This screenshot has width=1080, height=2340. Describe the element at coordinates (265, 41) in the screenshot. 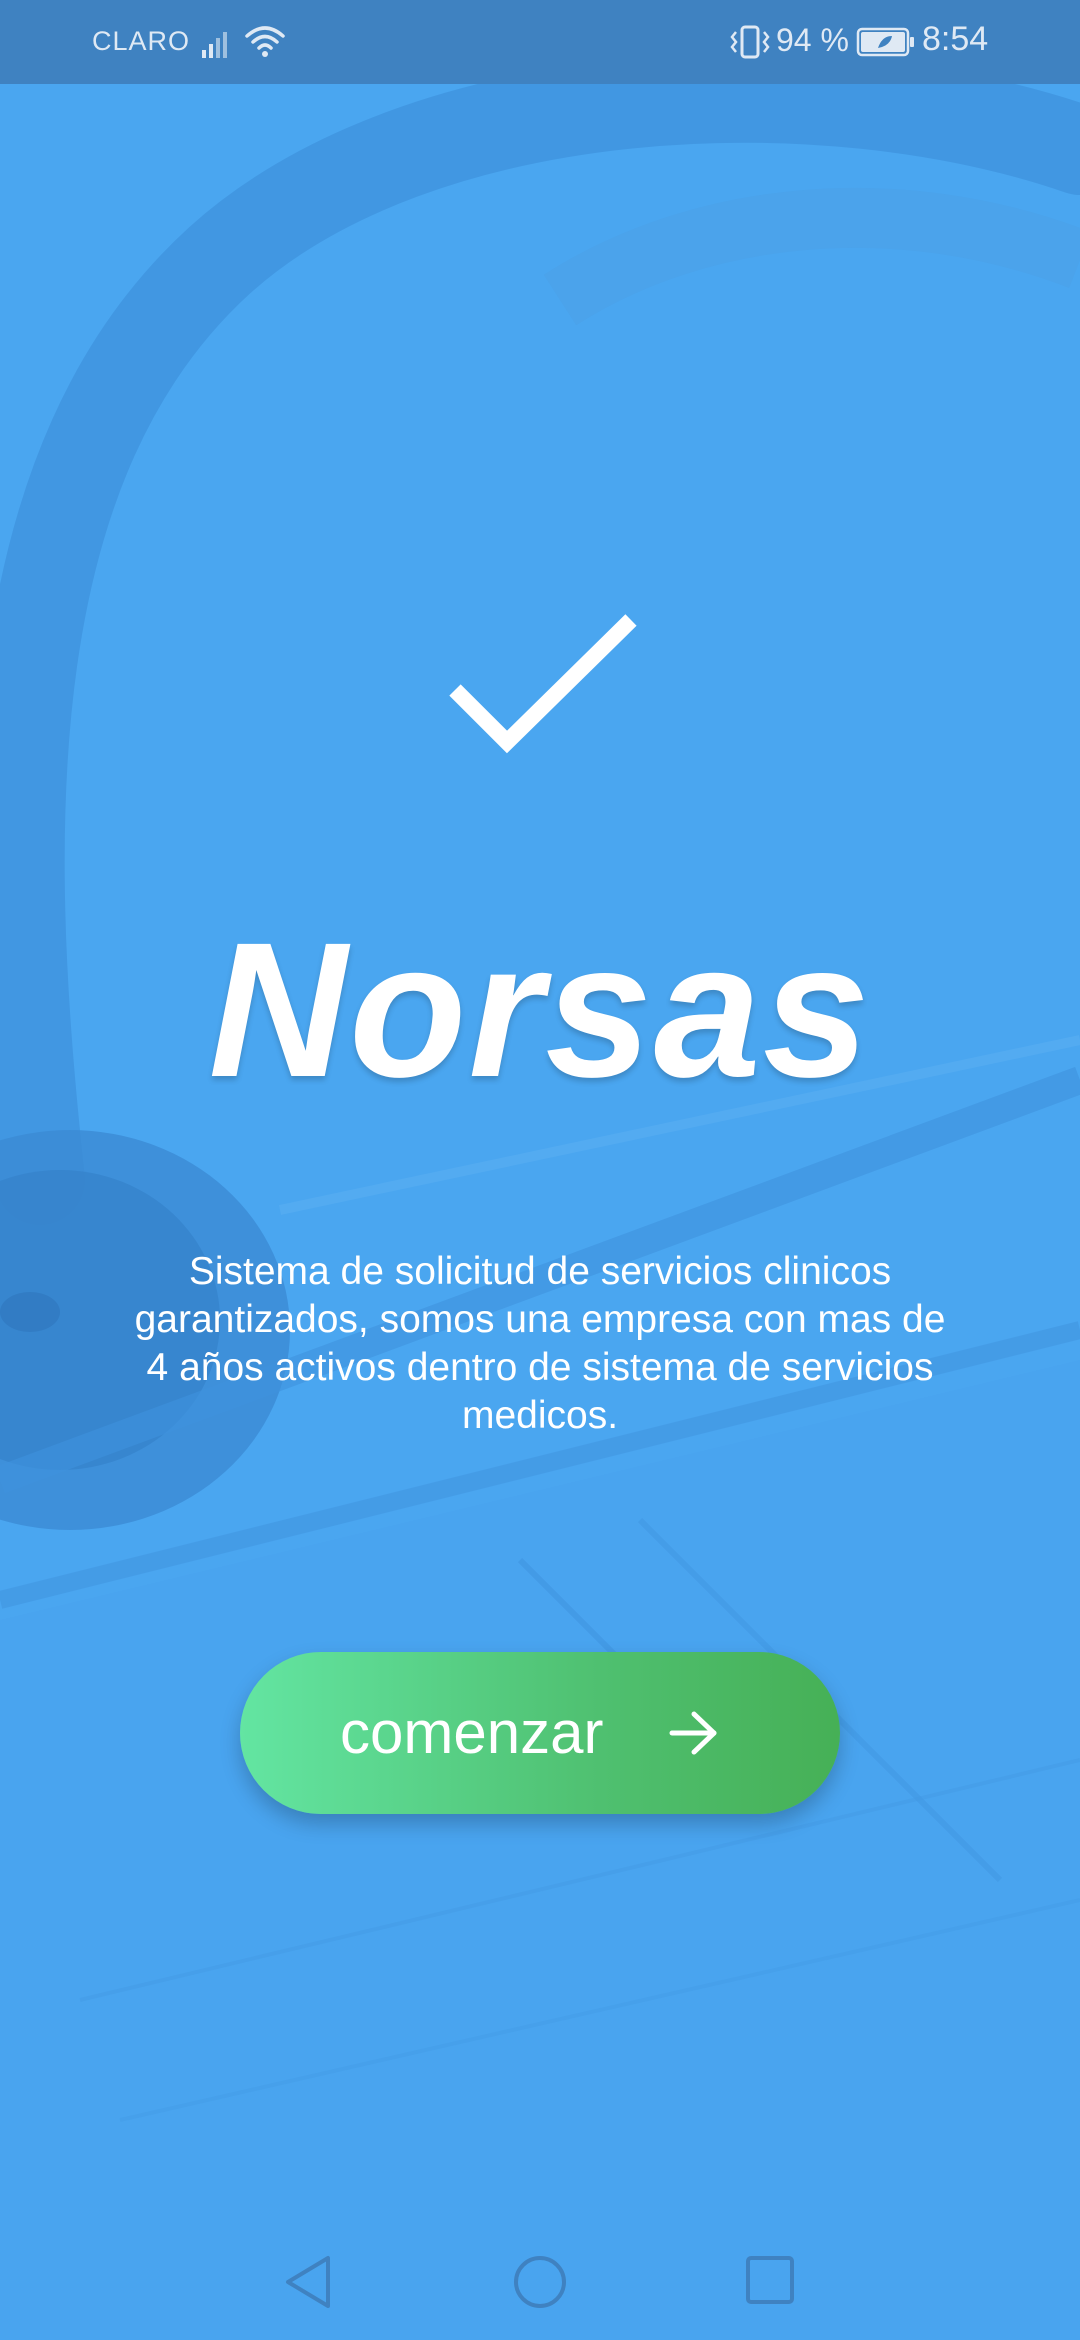

I see `wifi-icon` at that location.